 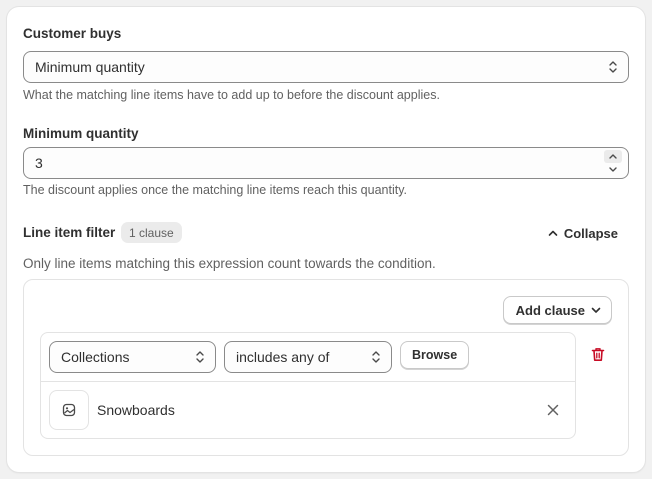 I want to click on chevron-down-icon, so click(x=596, y=310).